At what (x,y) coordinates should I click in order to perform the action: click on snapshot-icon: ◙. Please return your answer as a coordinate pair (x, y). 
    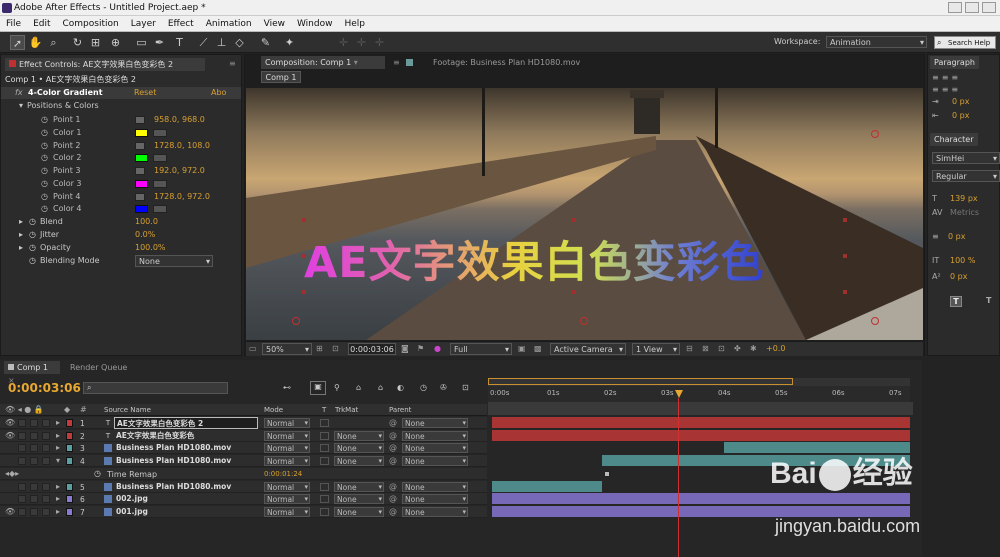
    Looking at the image, I should click on (405, 348).